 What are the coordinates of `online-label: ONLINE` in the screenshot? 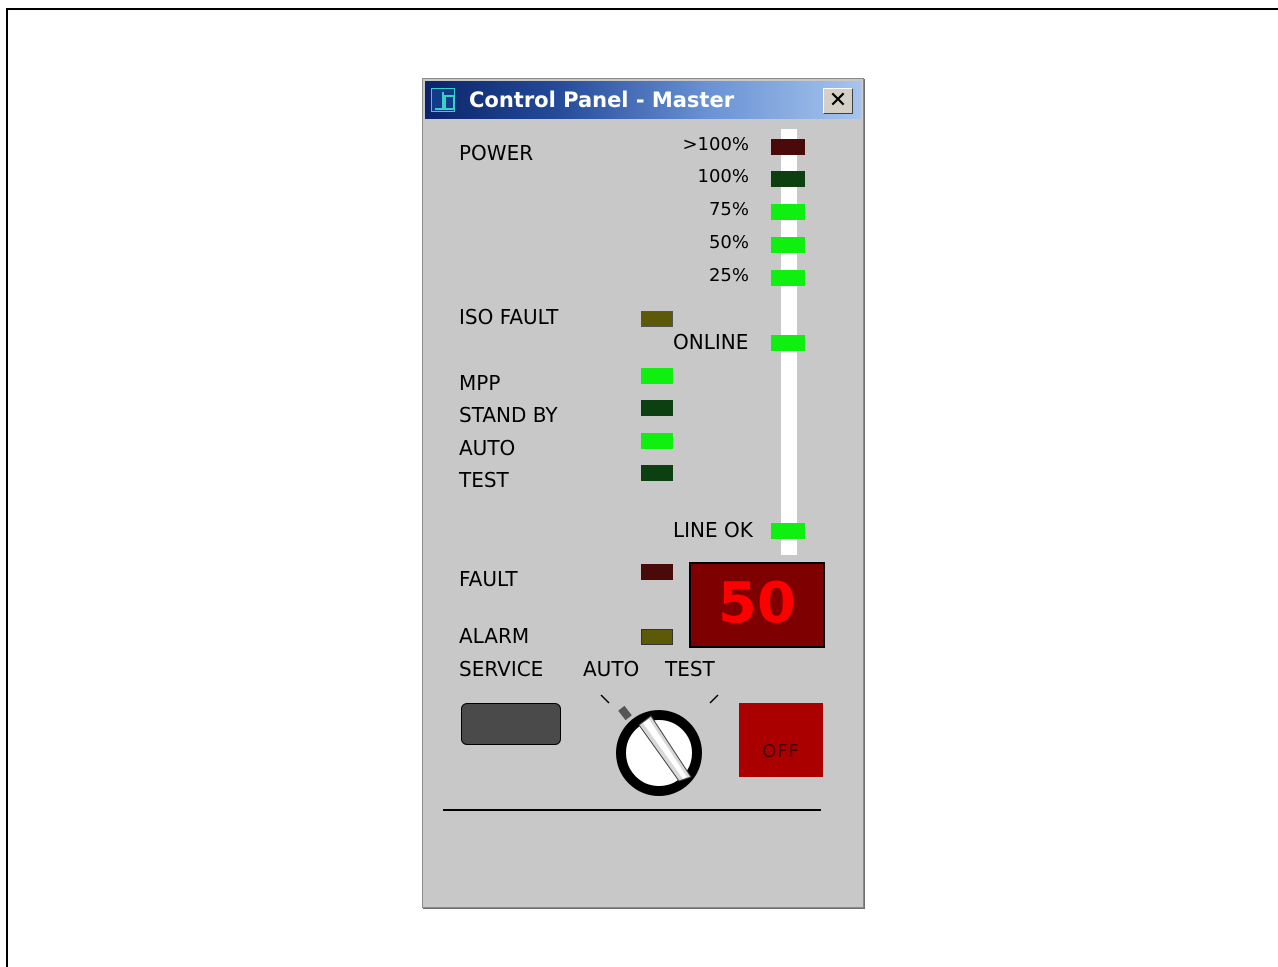 It's located at (711, 342).